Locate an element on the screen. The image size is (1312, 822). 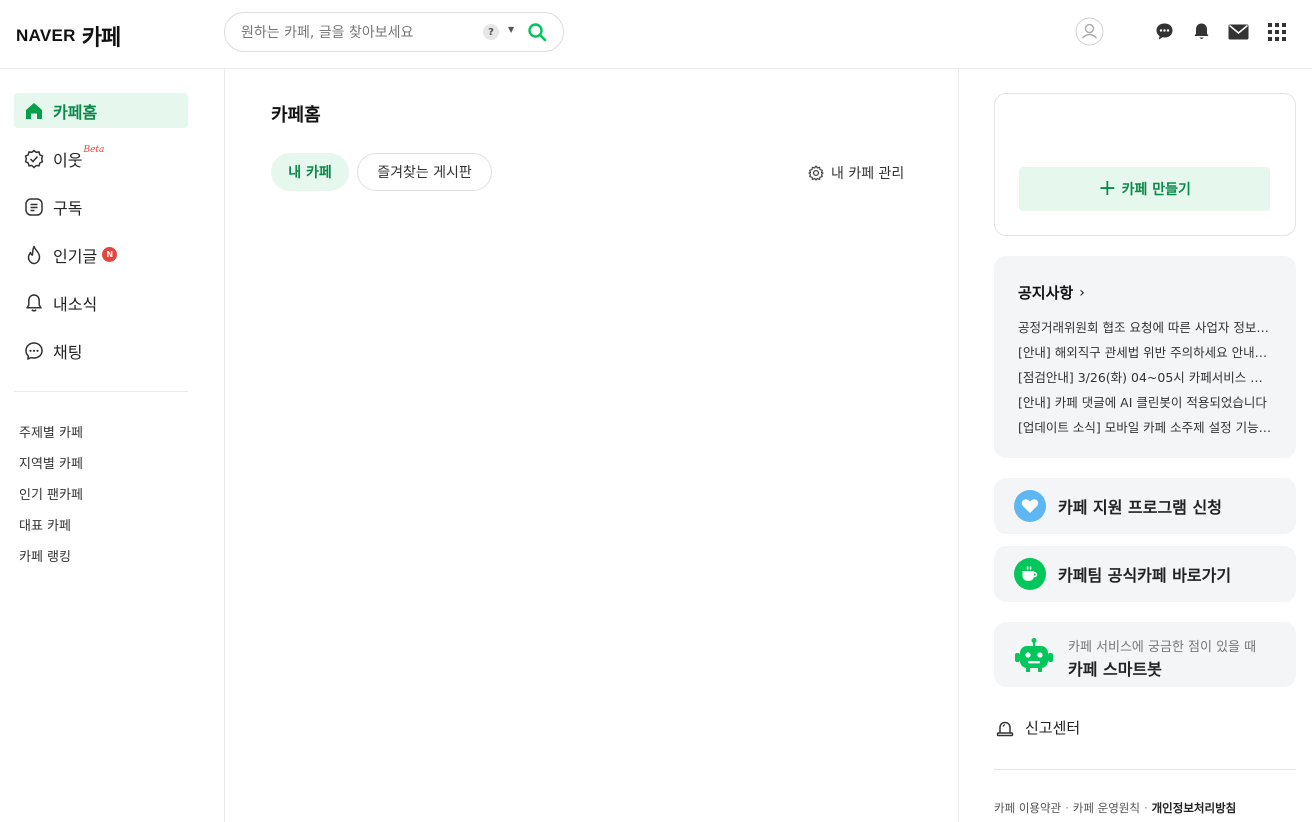
official-cafe-card: 카페팀 공식카페 바로가기 is located at coordinates (1145, 574).